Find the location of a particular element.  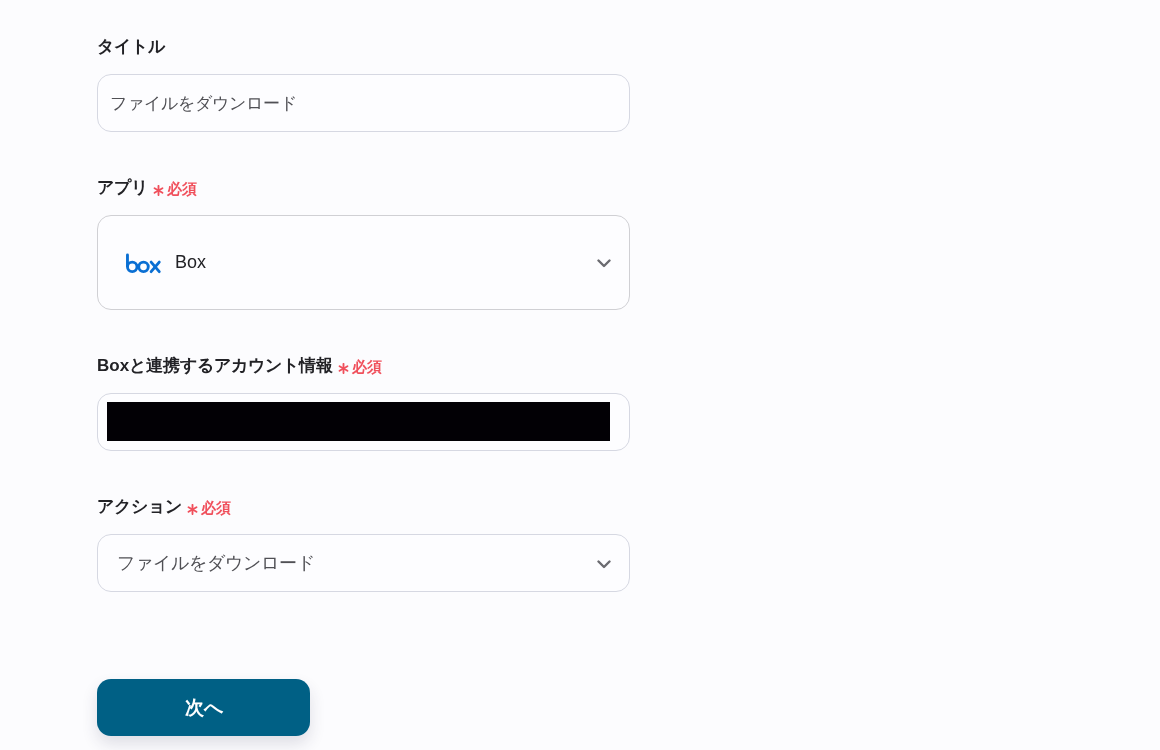

field-label: アプリ is located at coordinates (122, 188).